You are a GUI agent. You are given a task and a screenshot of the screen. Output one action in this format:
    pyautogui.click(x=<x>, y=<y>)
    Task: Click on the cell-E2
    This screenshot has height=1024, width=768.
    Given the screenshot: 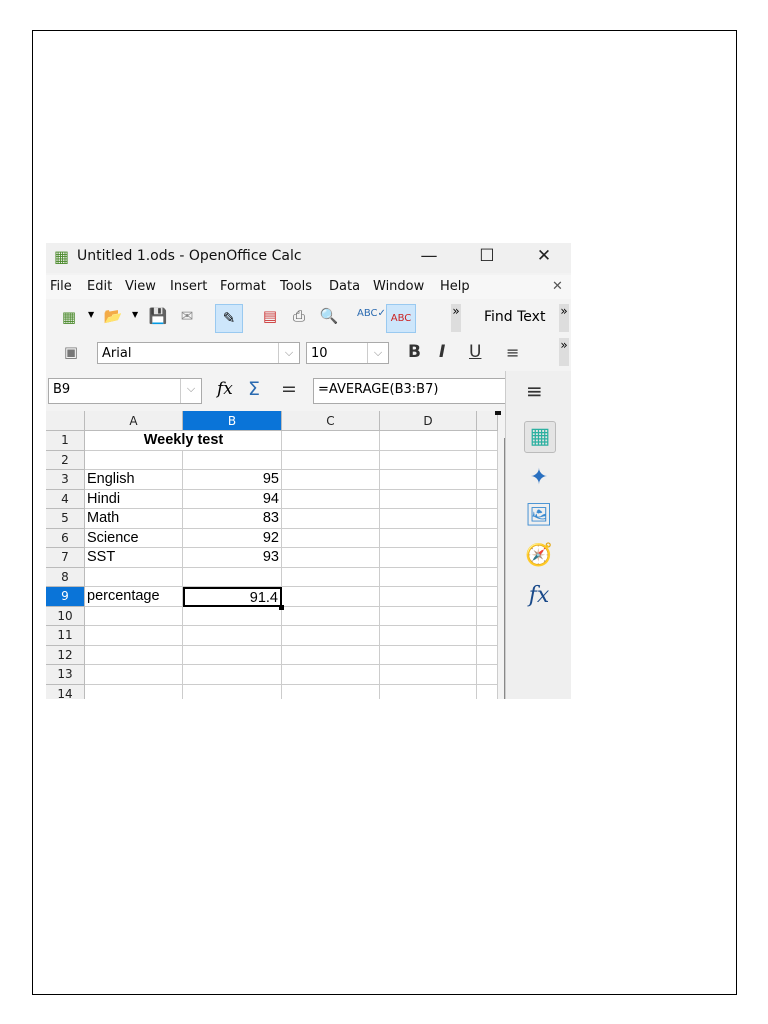 What is the action you would take?
    pyautogui.click(x=487, y=460)
    